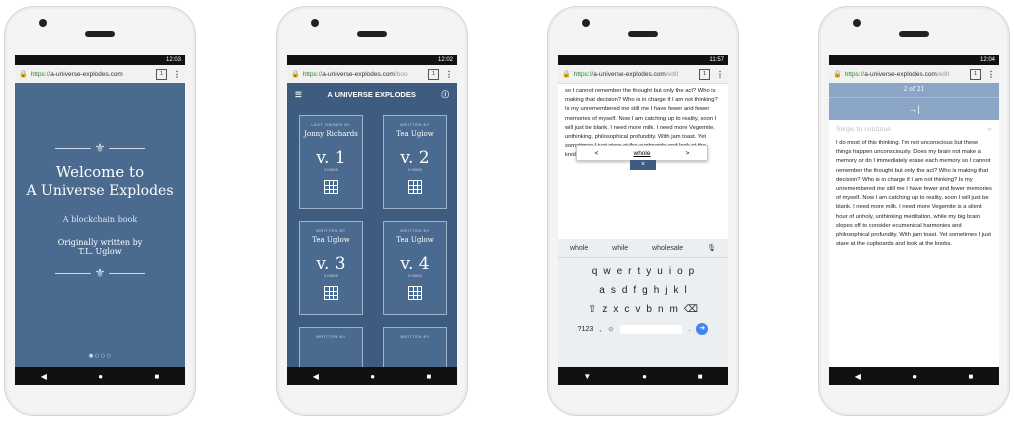  What do you see at coordinates (711, 248) in the screenshot?
I see `mic-icon: 🎙` at bounding box center [711, 248].